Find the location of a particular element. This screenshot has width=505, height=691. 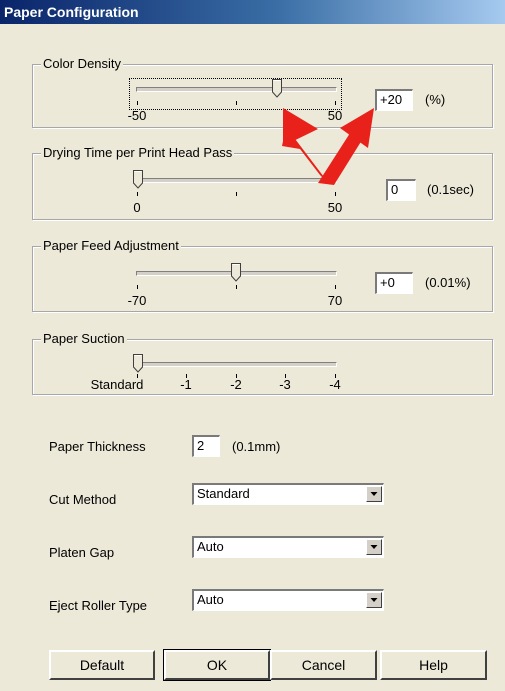

eject-roller-select: Auto is located at coordinates (288, 600).